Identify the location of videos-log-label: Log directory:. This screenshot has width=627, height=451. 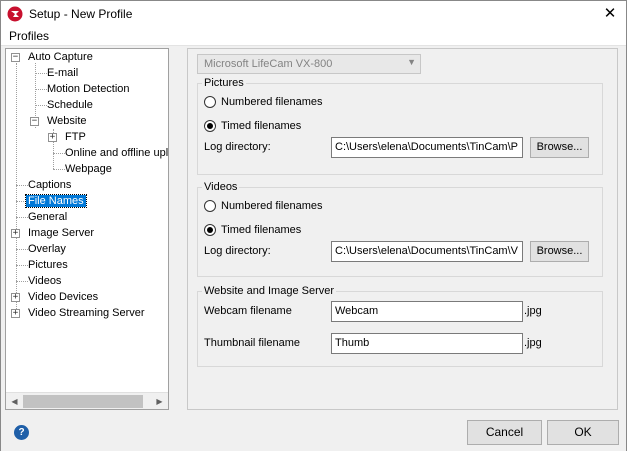
(237, 251).